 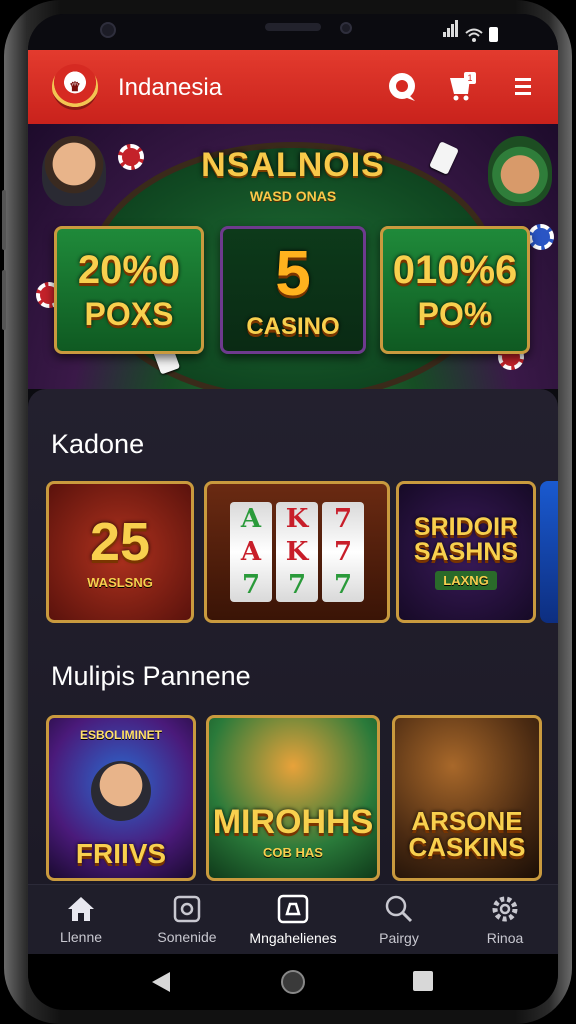 What do you see at coordinates (451, 31) in the screenshot?
I see `signal-icon` at bounding box center [451, 31].